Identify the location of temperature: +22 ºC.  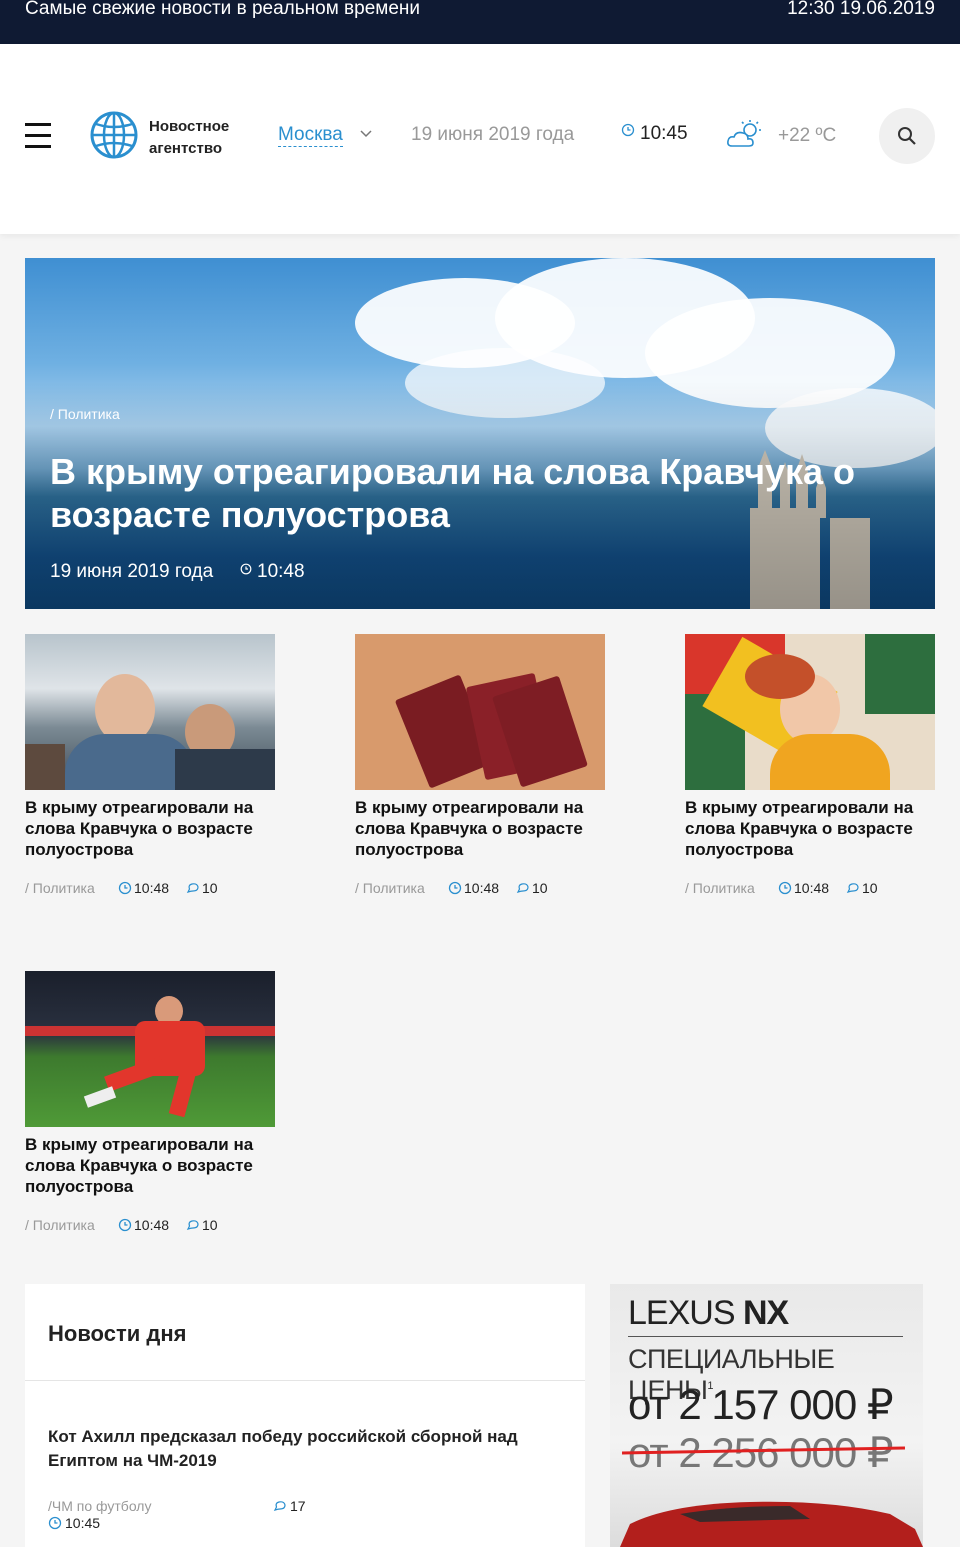
(807, 135).